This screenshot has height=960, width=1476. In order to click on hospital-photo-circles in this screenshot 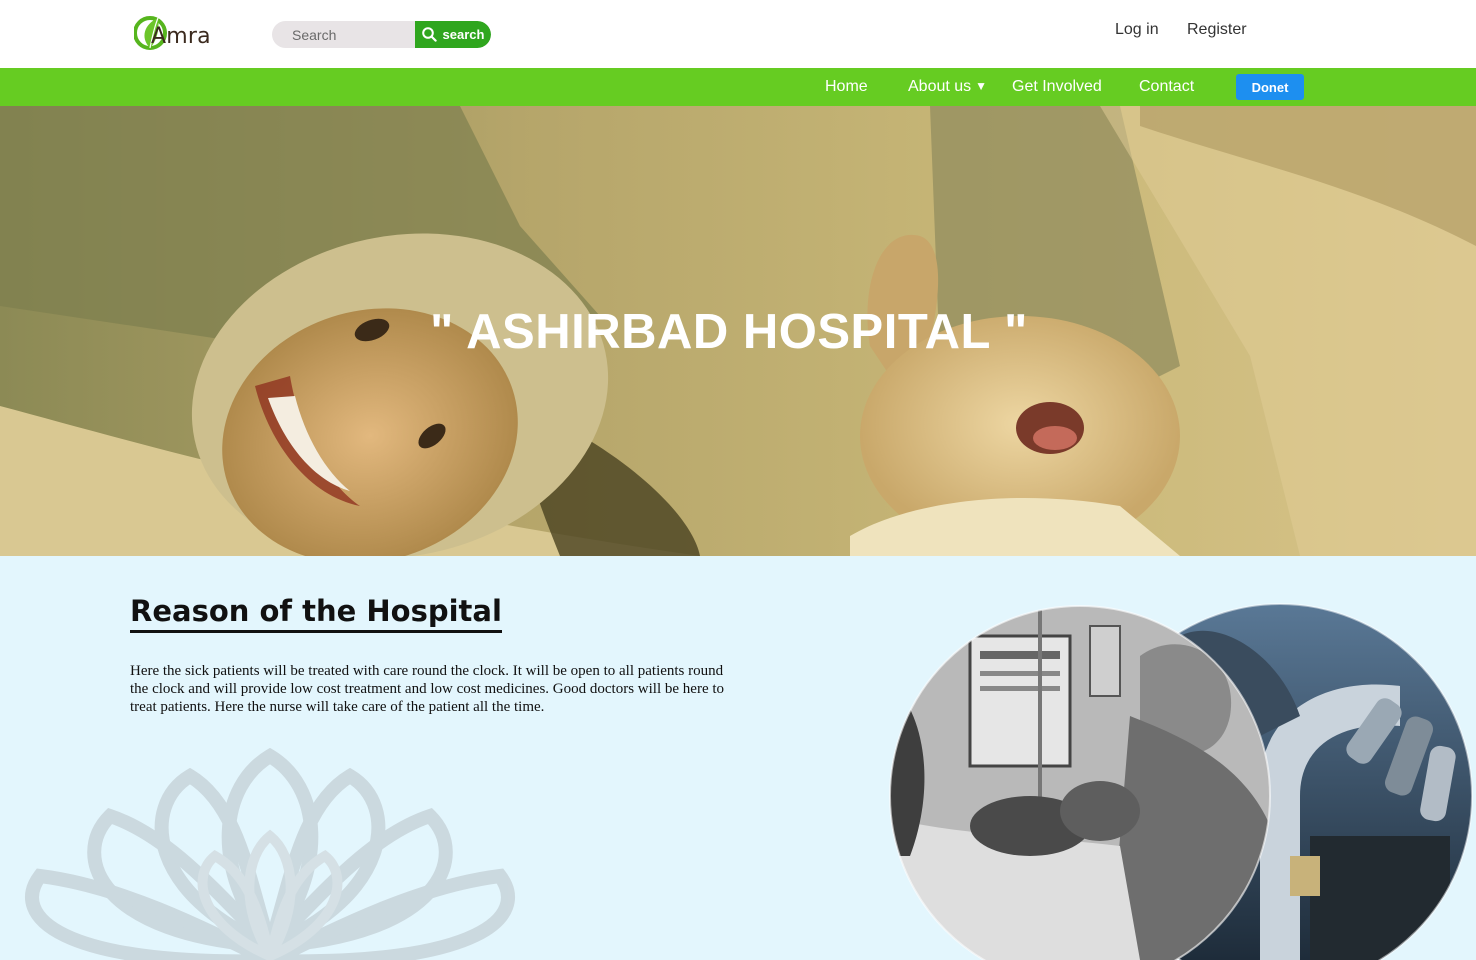, I will do `click(1181, 781)`.